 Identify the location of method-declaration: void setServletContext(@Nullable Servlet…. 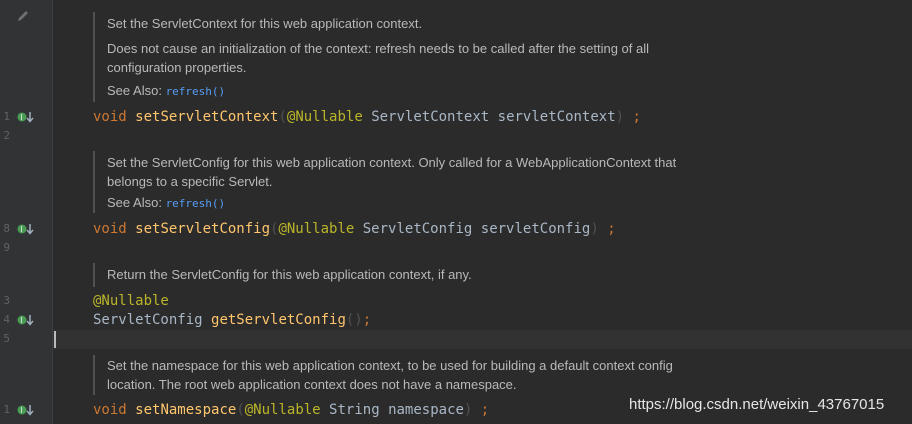
(367, 117).